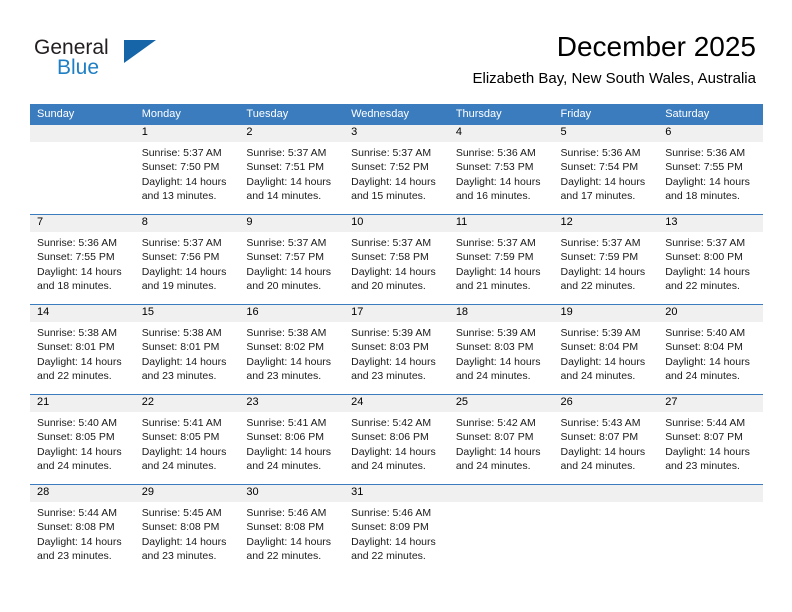 The width and height of the screenshot is (792, 612). What do you see at coordinates (606, 529) in the screenshot?
I see `calendar-empty-cell` at bounding box center [606, 529].